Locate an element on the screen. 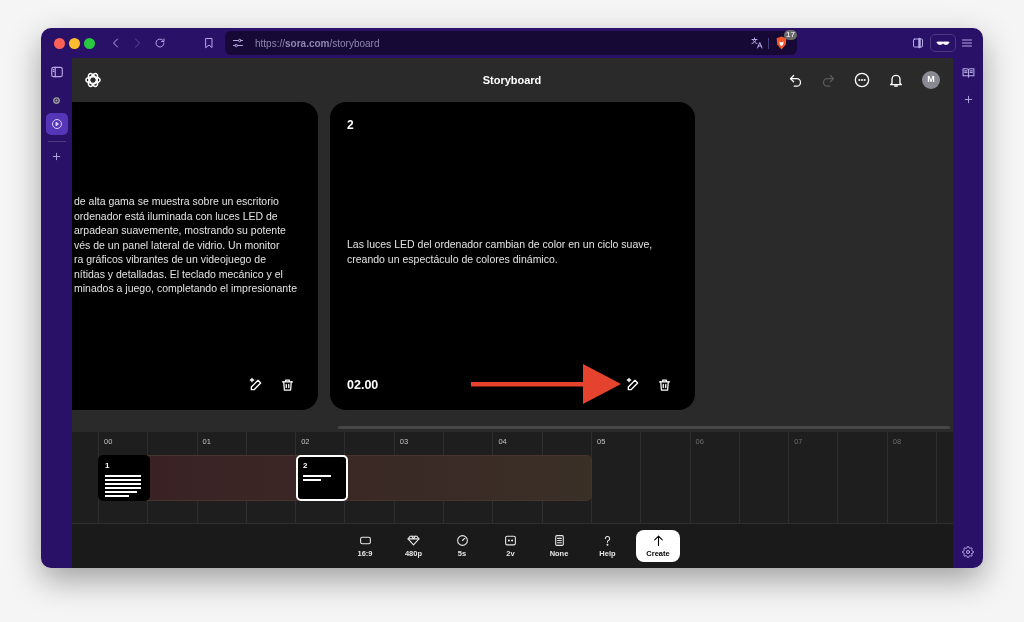  clip-thumbnail: 1 is located at coordinates (124, 478).